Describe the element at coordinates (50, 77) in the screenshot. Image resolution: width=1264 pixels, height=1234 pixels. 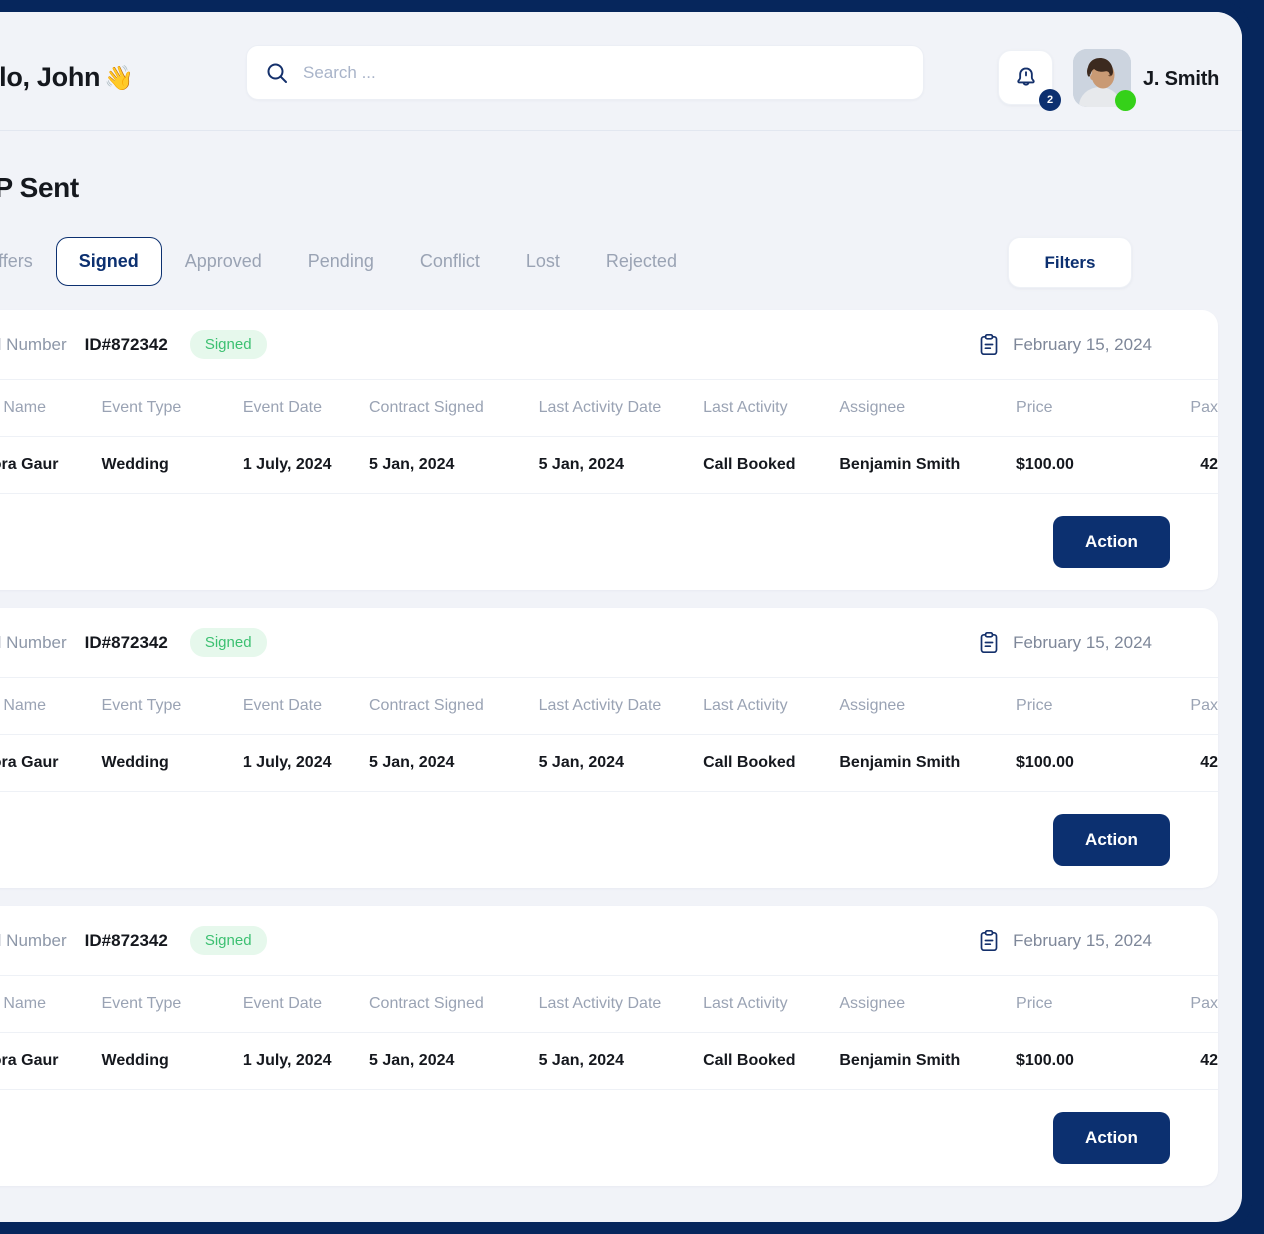
I see `greeting-label: Hello, John` at that location.